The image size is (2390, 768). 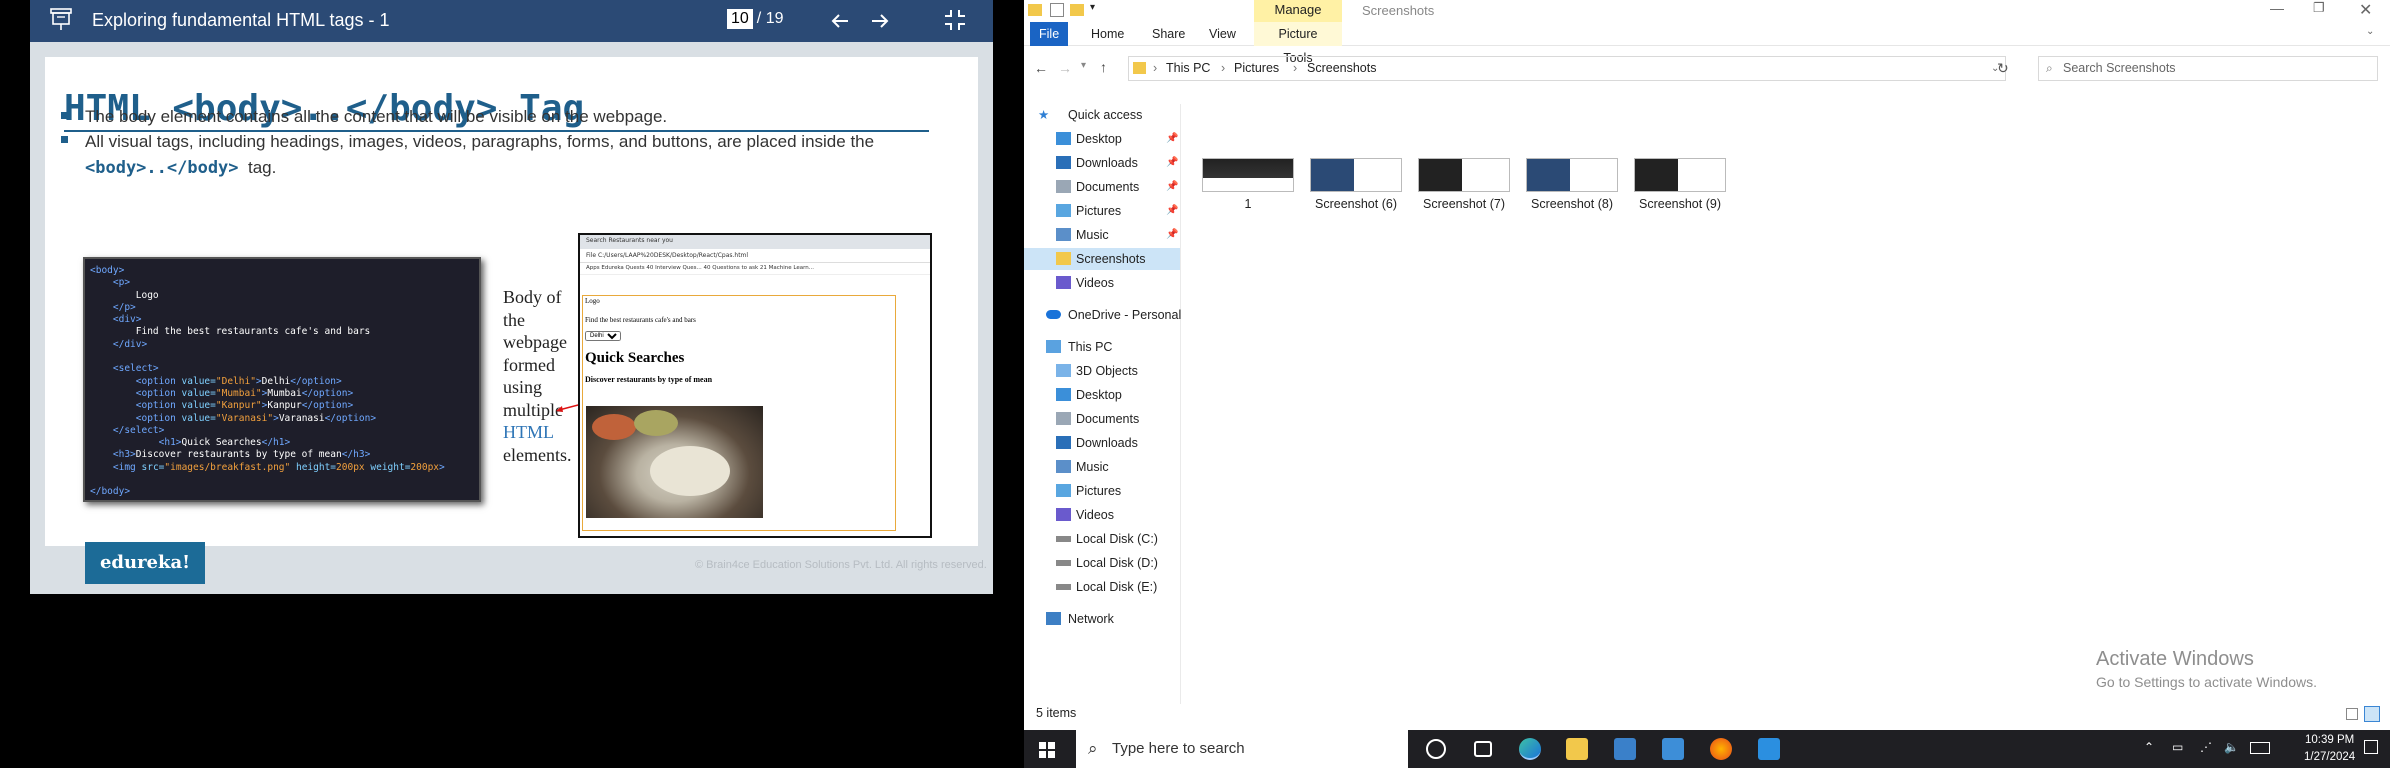 What do you see at coordinates (2260, 748) in the screenshot?
I see `keyboard-icon` at bounding box center [2260, 748].